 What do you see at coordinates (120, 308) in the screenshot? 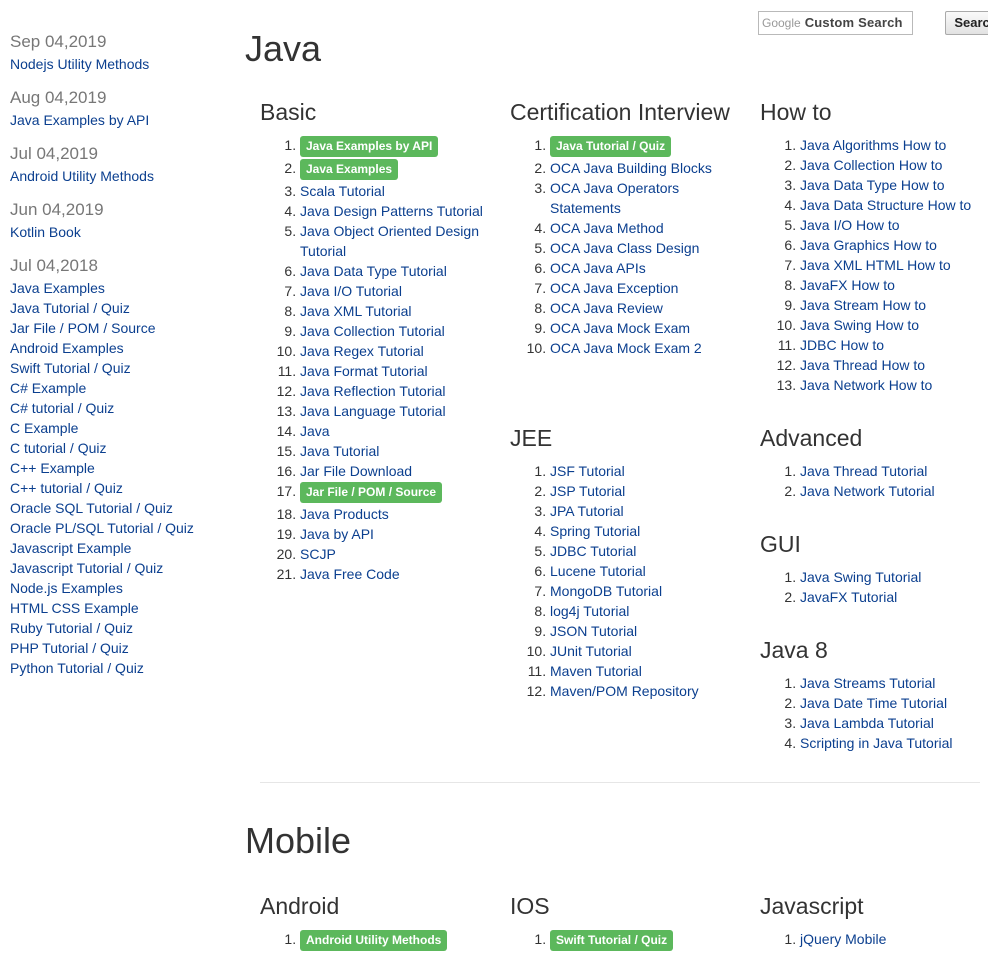
I see `sidebar-link: Java Tutorial / Quiz` at bounding box center [120, 308].